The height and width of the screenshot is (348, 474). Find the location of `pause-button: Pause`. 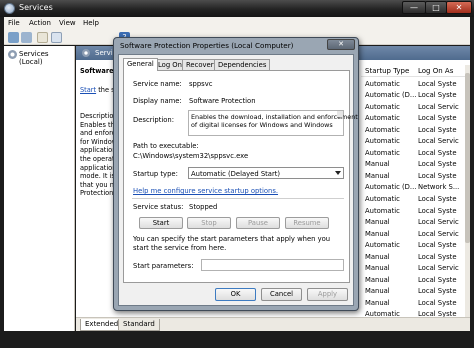

pause-button: Pause is located at coordinates (258, 223).